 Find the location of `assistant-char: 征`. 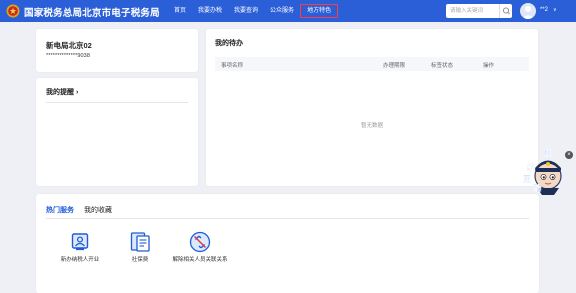

assistant-char: 征 is located at coordinates (548, 152).